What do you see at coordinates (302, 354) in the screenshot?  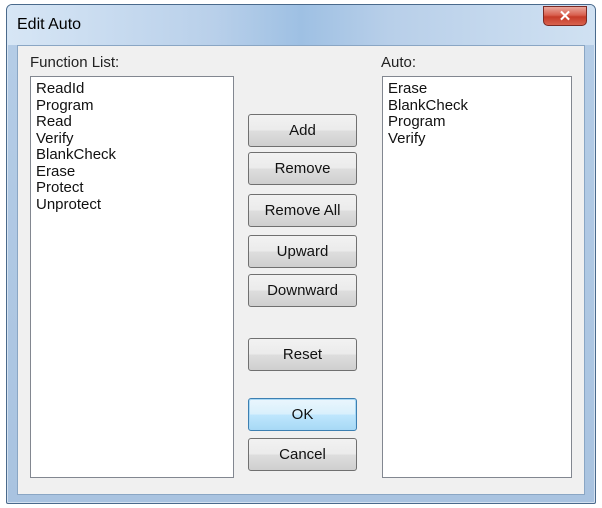 I see `reset-button: Reset` at bounding box center [302, 354].